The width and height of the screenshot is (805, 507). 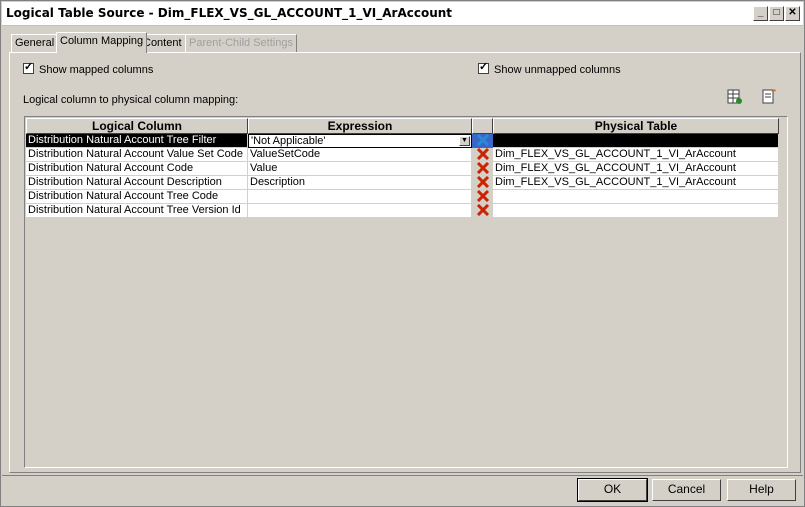 I want to click on cancel-button: Cancel, so click(x=686, y=490).